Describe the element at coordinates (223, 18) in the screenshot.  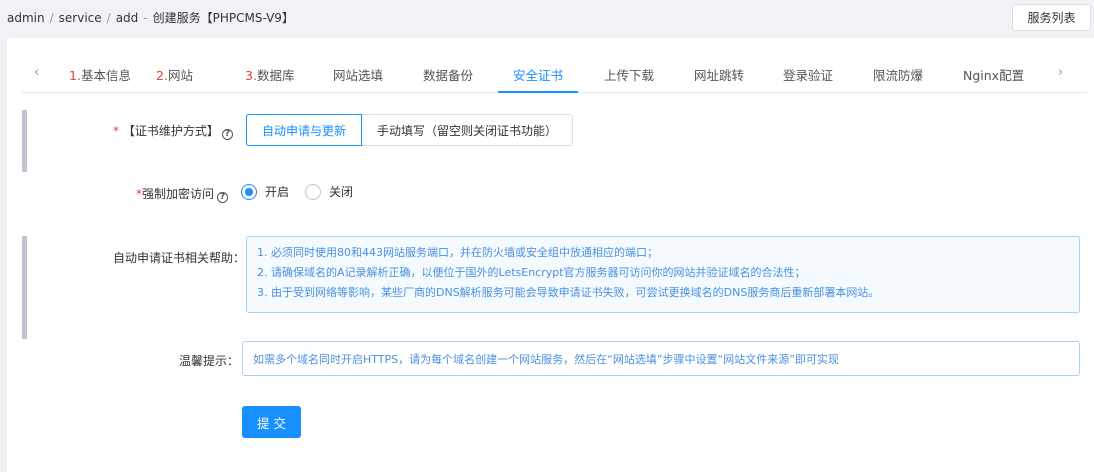
I see `page-title: 创建服务【PHPCMS-V9】` at that location.